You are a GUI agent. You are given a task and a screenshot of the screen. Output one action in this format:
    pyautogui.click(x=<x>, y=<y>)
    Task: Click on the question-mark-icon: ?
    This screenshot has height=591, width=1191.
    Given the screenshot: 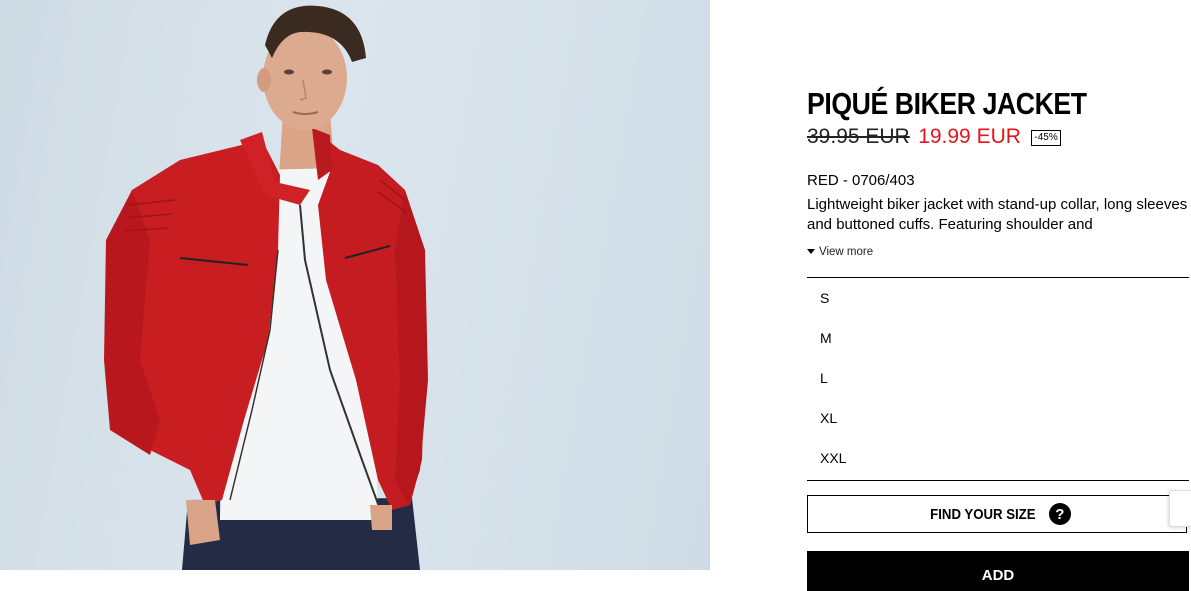 What is the action you would take?
    pyautogui.click(x=1059, y=514)
    